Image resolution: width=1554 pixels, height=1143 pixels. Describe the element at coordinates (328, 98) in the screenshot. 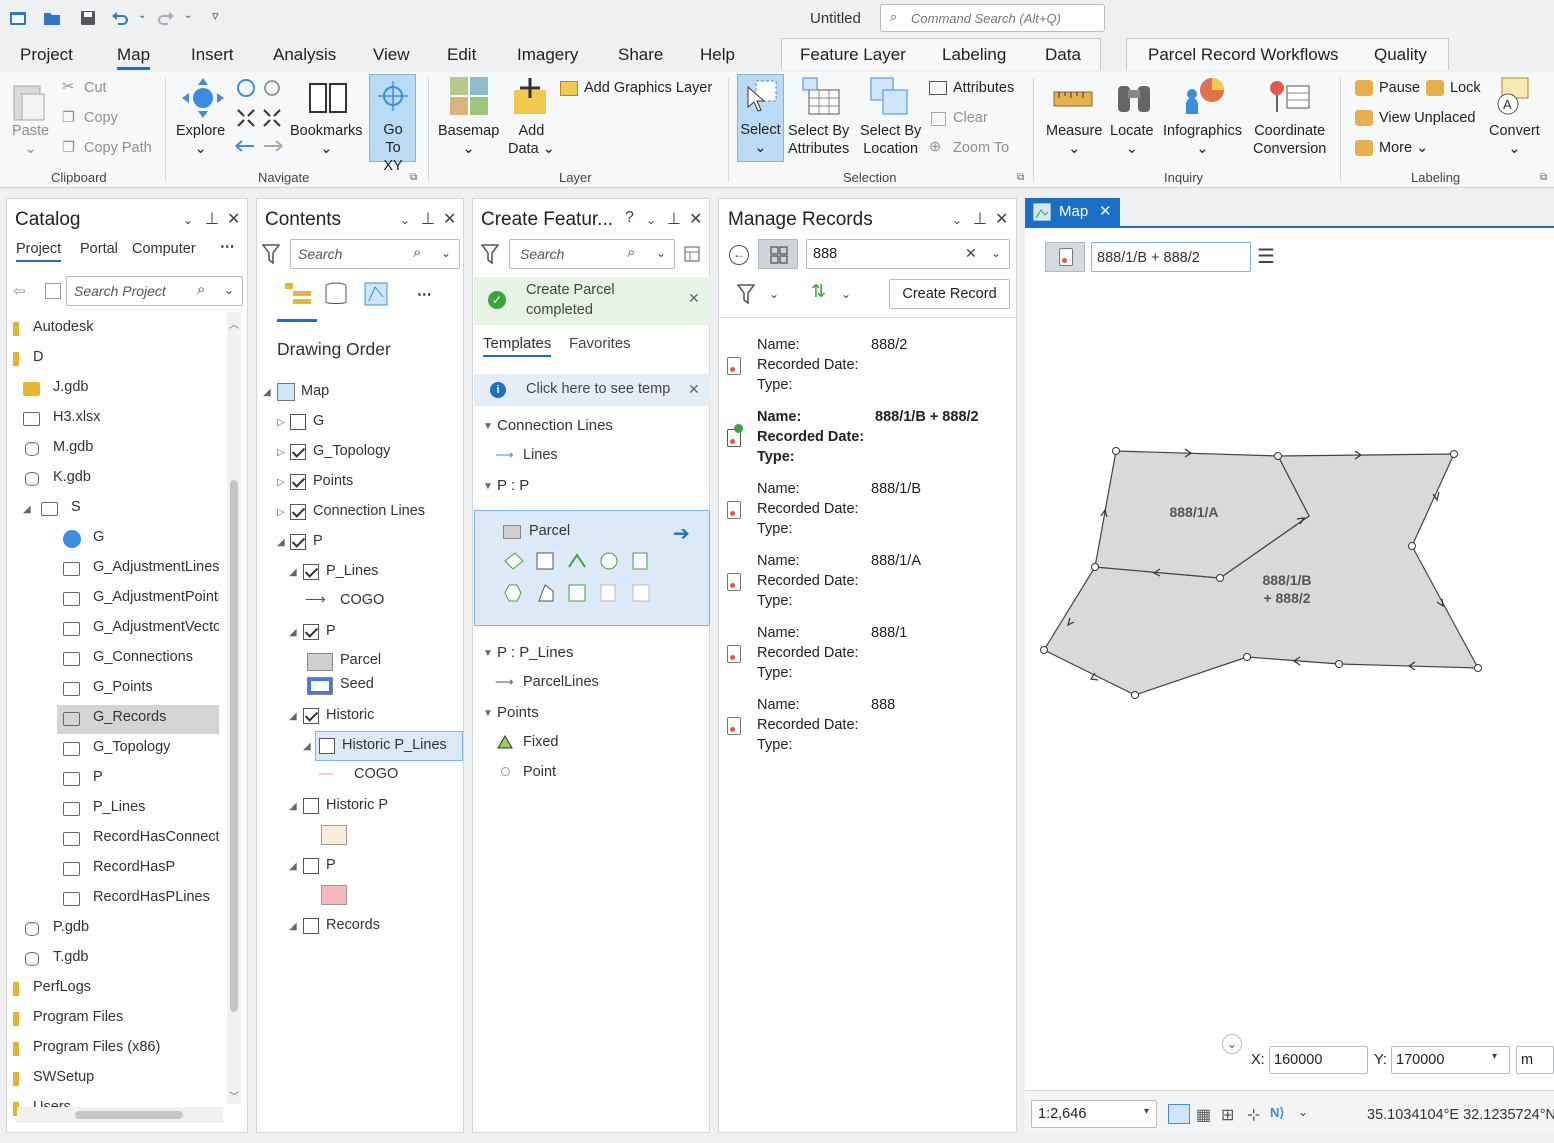

I see `bookmarks-icon` at that location.